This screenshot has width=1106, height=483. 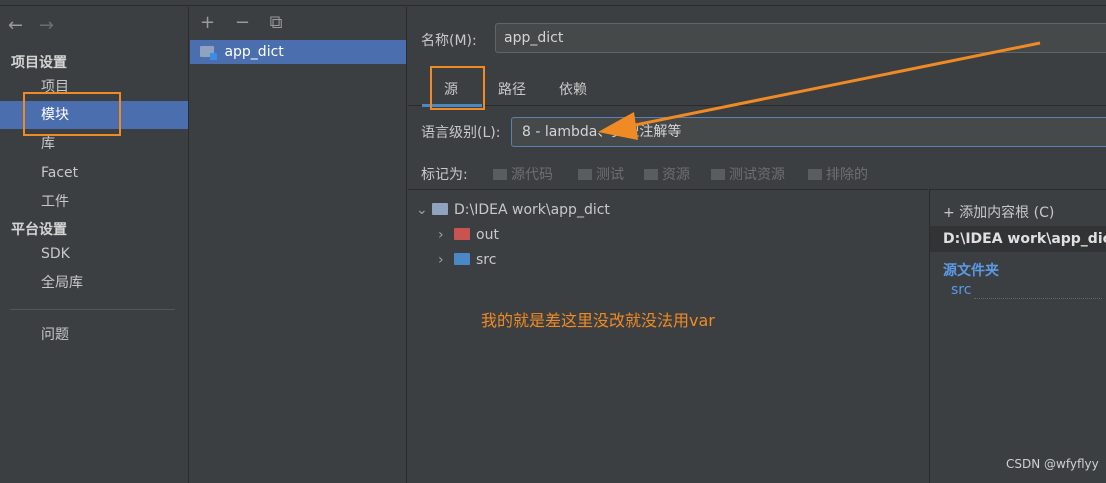 I want to click on watermark: CSDN @wfyflyy, so click(x=1052, y=464).